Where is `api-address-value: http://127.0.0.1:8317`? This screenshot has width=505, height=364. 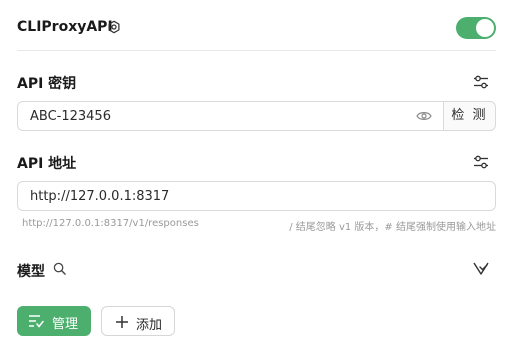 api-address-value: http://127.0.0.1:8317 is located at coordinates (100, 196).